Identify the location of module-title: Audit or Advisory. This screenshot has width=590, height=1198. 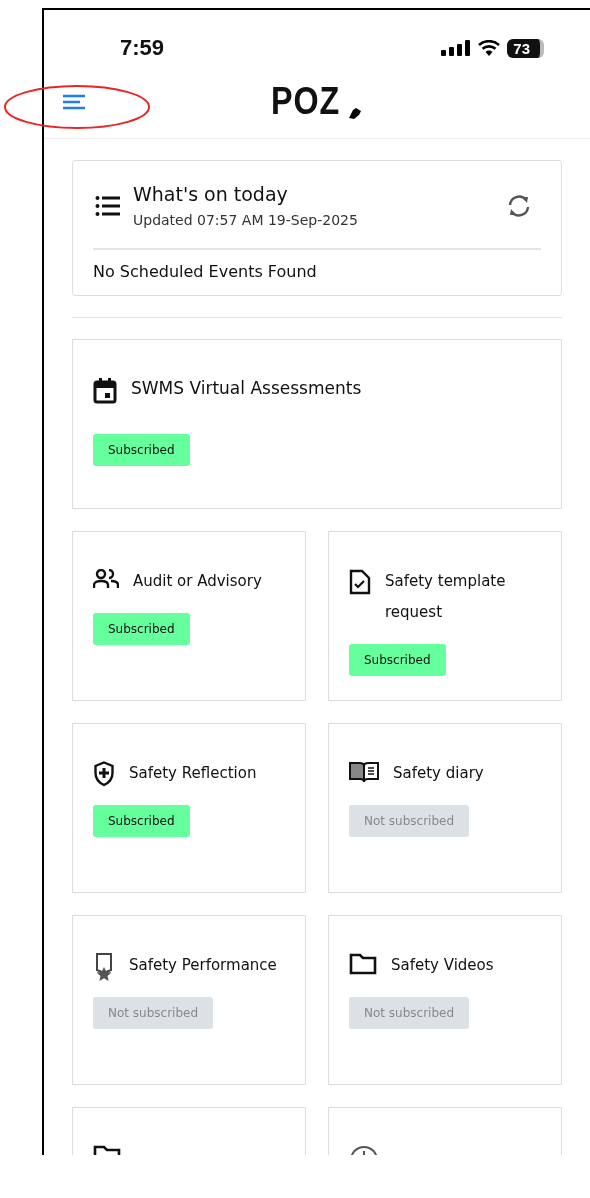
(197, 581).